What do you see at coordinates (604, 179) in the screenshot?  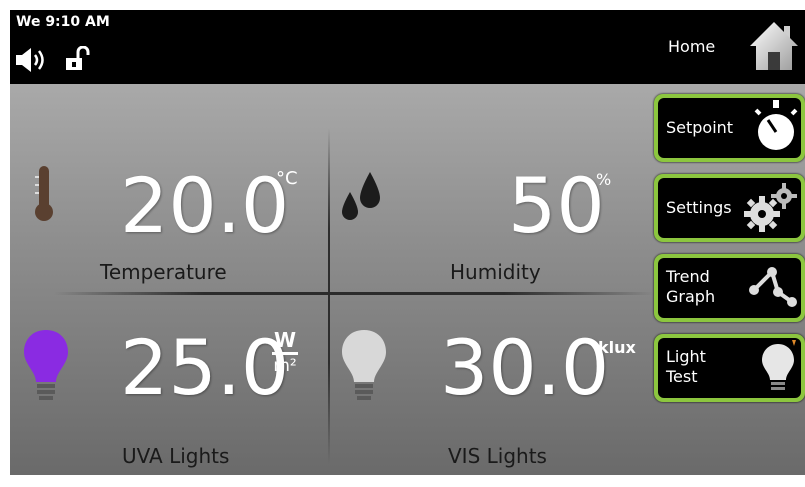 I see `humidity-unit: %` at bounding box center [604, 179].